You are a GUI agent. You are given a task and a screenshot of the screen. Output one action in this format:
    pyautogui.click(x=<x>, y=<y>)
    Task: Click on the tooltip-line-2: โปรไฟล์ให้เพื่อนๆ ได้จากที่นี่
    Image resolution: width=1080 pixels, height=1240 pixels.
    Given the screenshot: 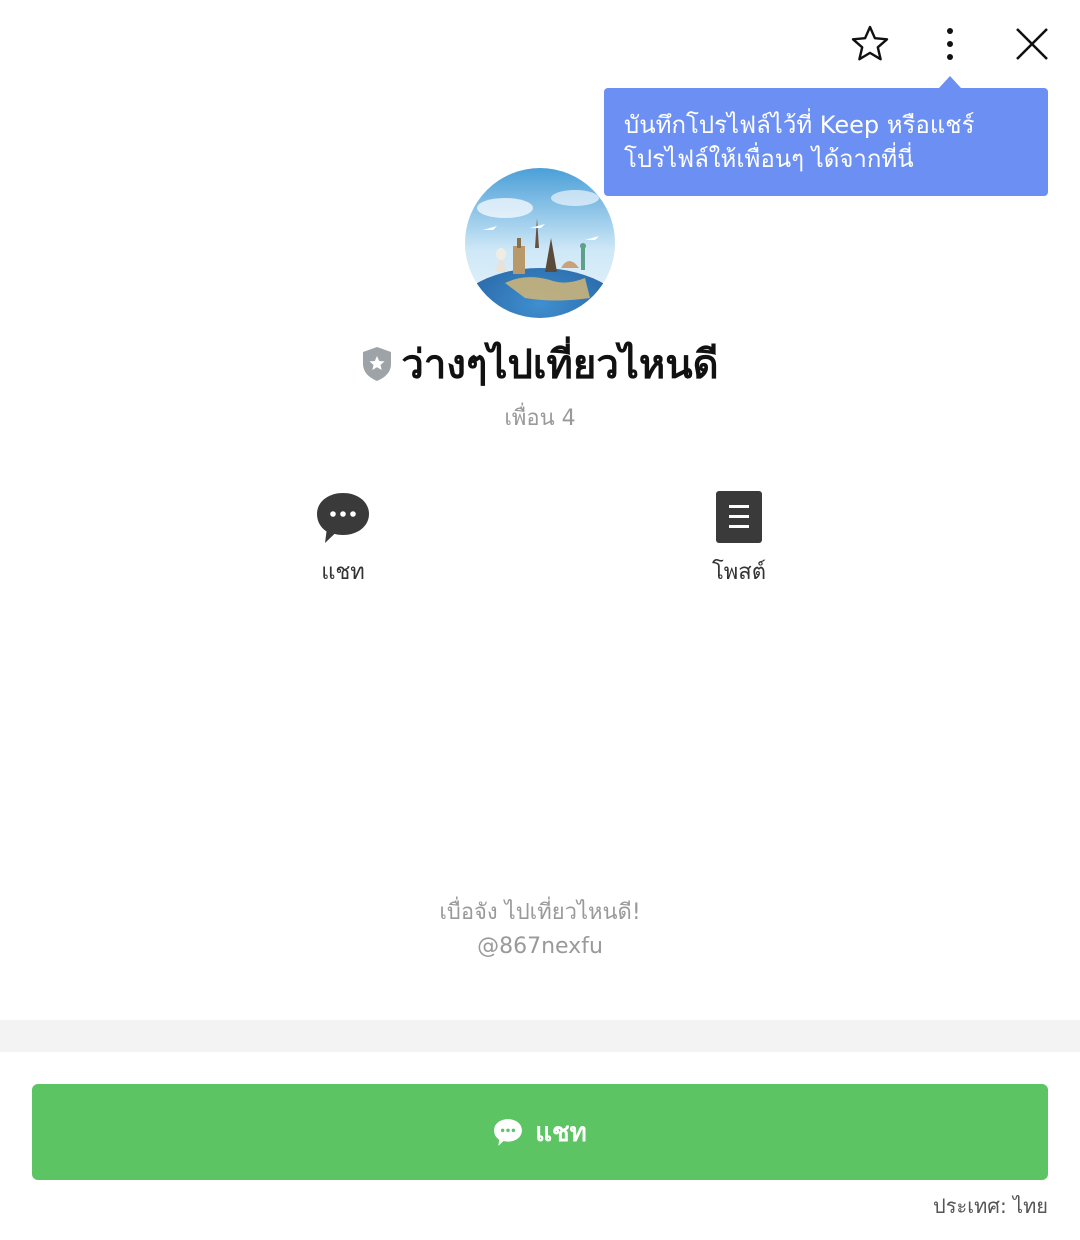 What is the action you would take?
    pyautogui.click(x=769, y=159)
    